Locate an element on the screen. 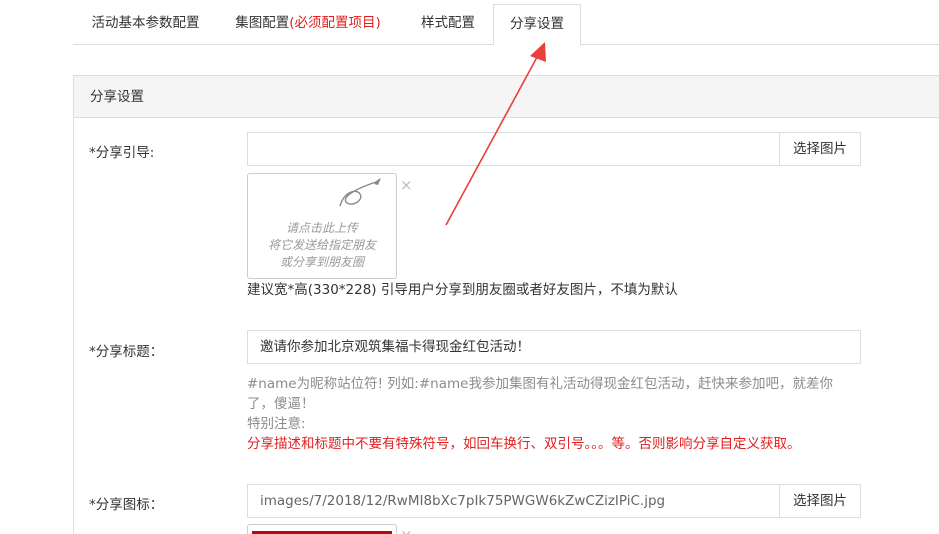 The image size is (939, 534). share-guide-help: 建议宽*高(330*228) 引导用户分享到朋友圈或者好友图片，不填为默认 is located at coordinates (462, 290).